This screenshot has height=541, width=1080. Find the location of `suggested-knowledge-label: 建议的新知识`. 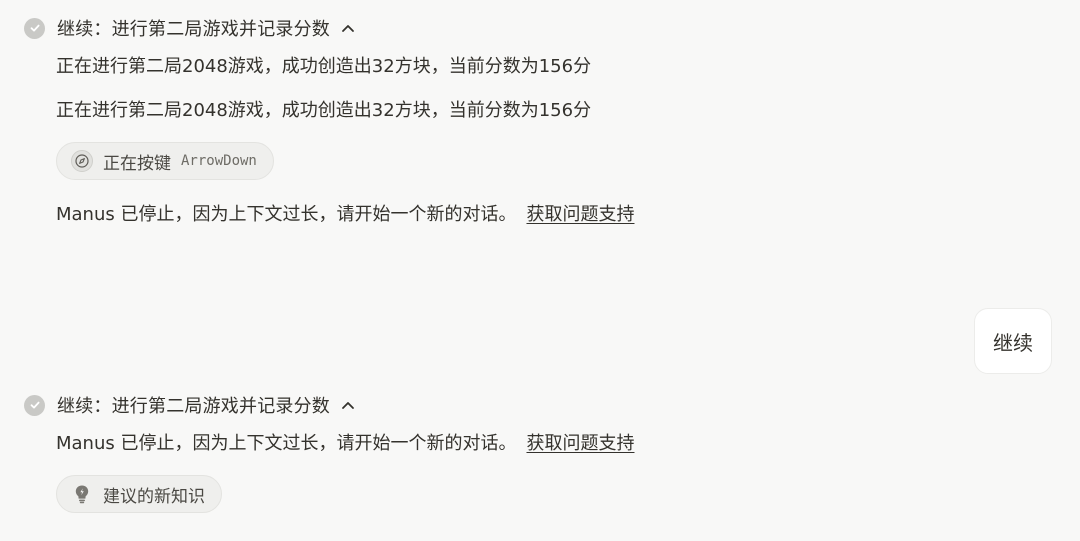

suggested-knowledge-label: 建议的新知识 is located at coordinates (154, 496).